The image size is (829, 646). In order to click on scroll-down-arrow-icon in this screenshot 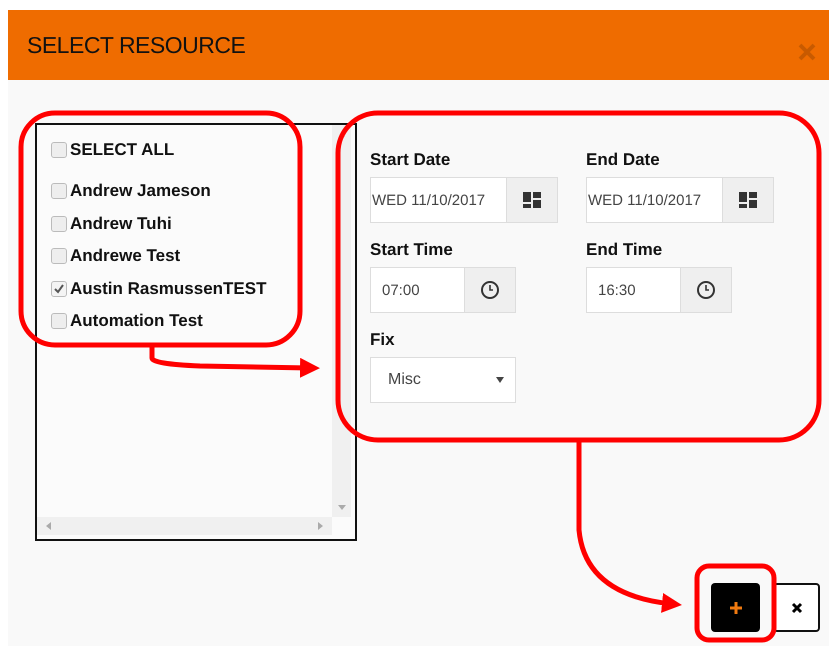, I will do `click(341, 507)`.